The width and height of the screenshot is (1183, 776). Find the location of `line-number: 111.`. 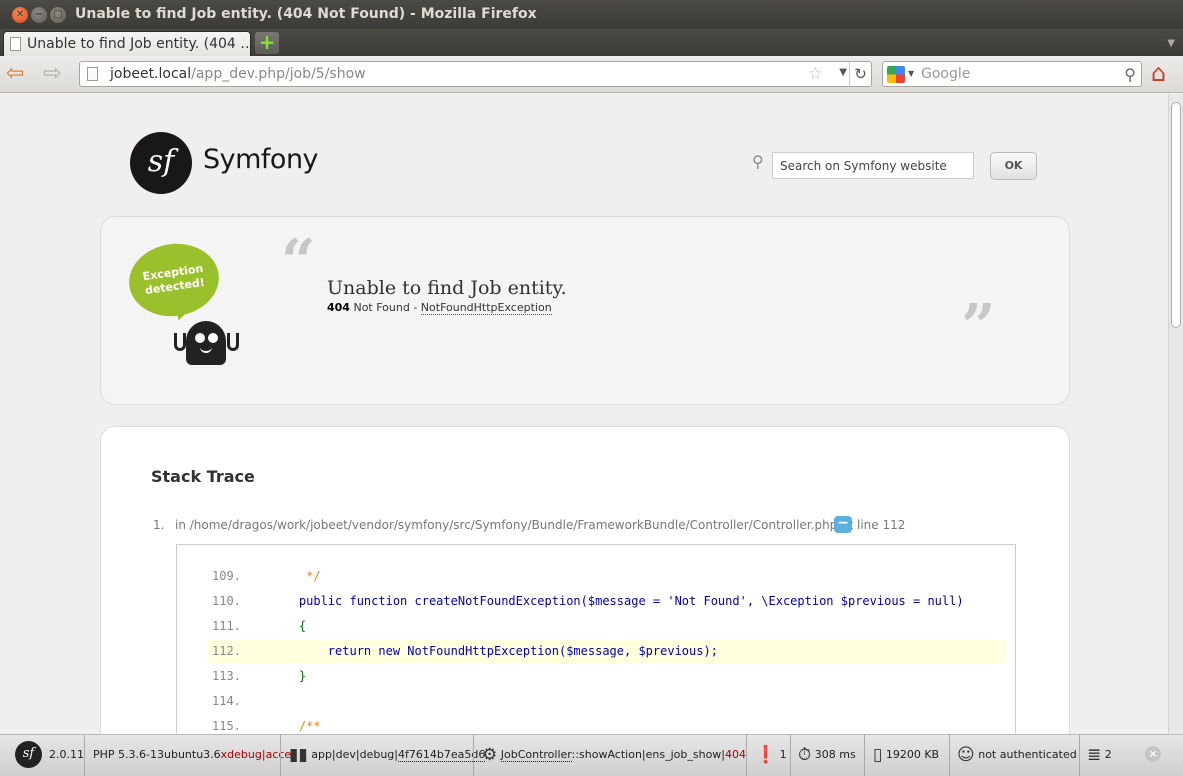

line-number: 111. is located at coordinates (226, 626).